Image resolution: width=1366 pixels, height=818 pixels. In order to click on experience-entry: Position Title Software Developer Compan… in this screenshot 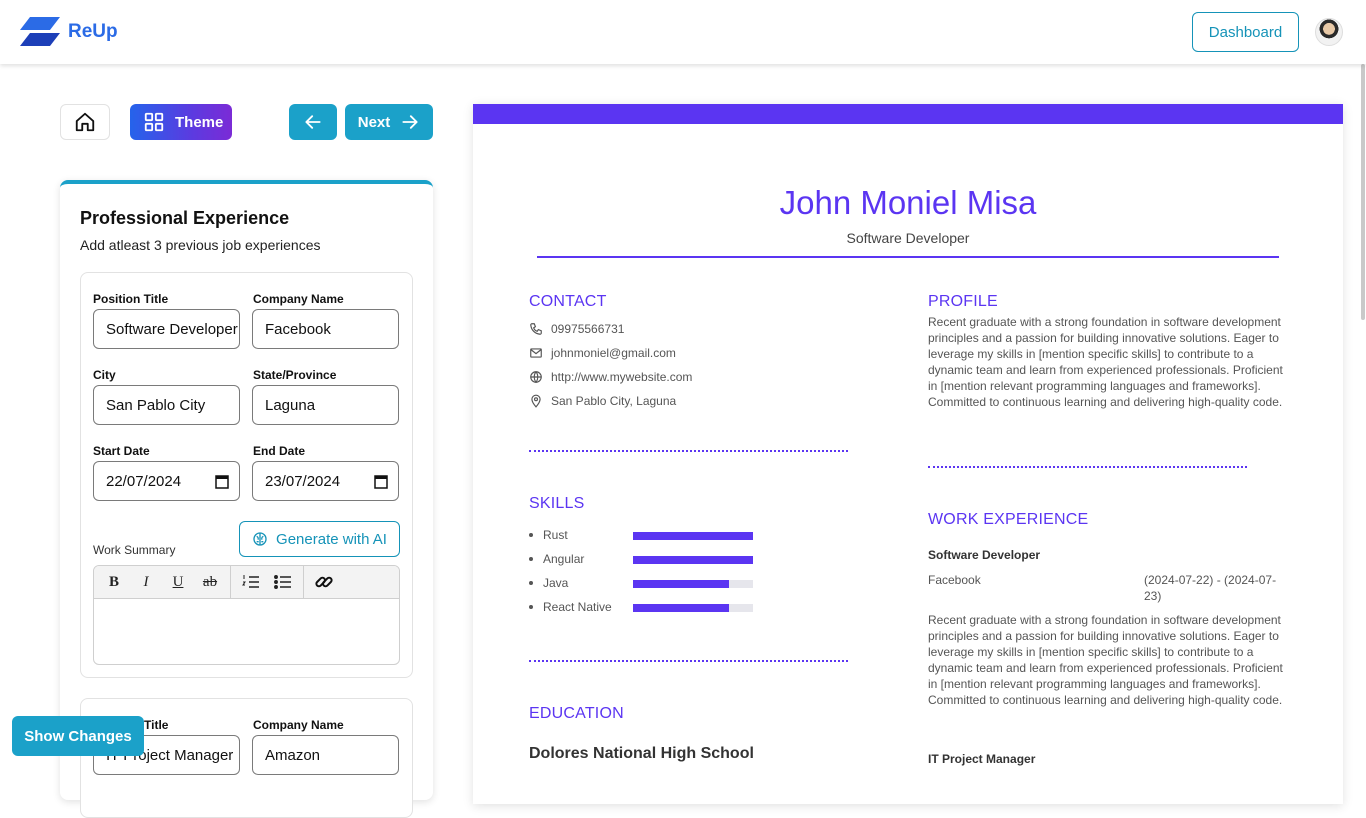, I will do `click(246, 475)`.